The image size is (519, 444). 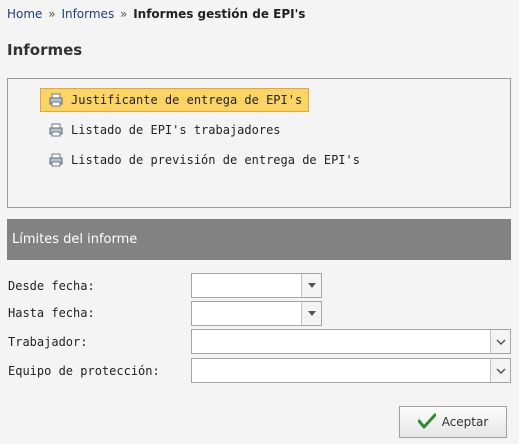 What do you see at coordinates (24, 14) in the screenshot?
I see `breadcrumb-home-link: Home` at bounding box center [24, 14].